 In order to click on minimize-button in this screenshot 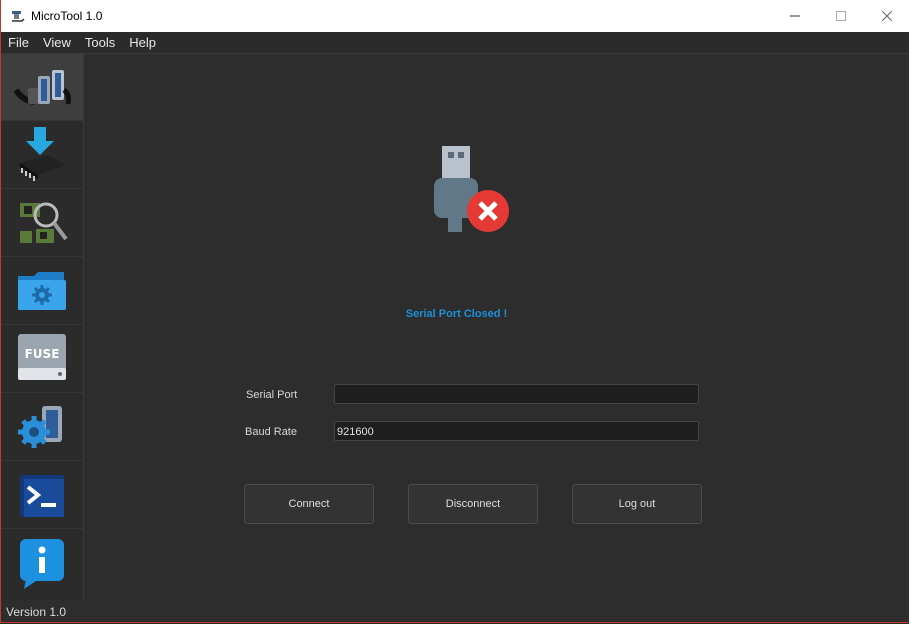, I will do `click(795, 16)`.